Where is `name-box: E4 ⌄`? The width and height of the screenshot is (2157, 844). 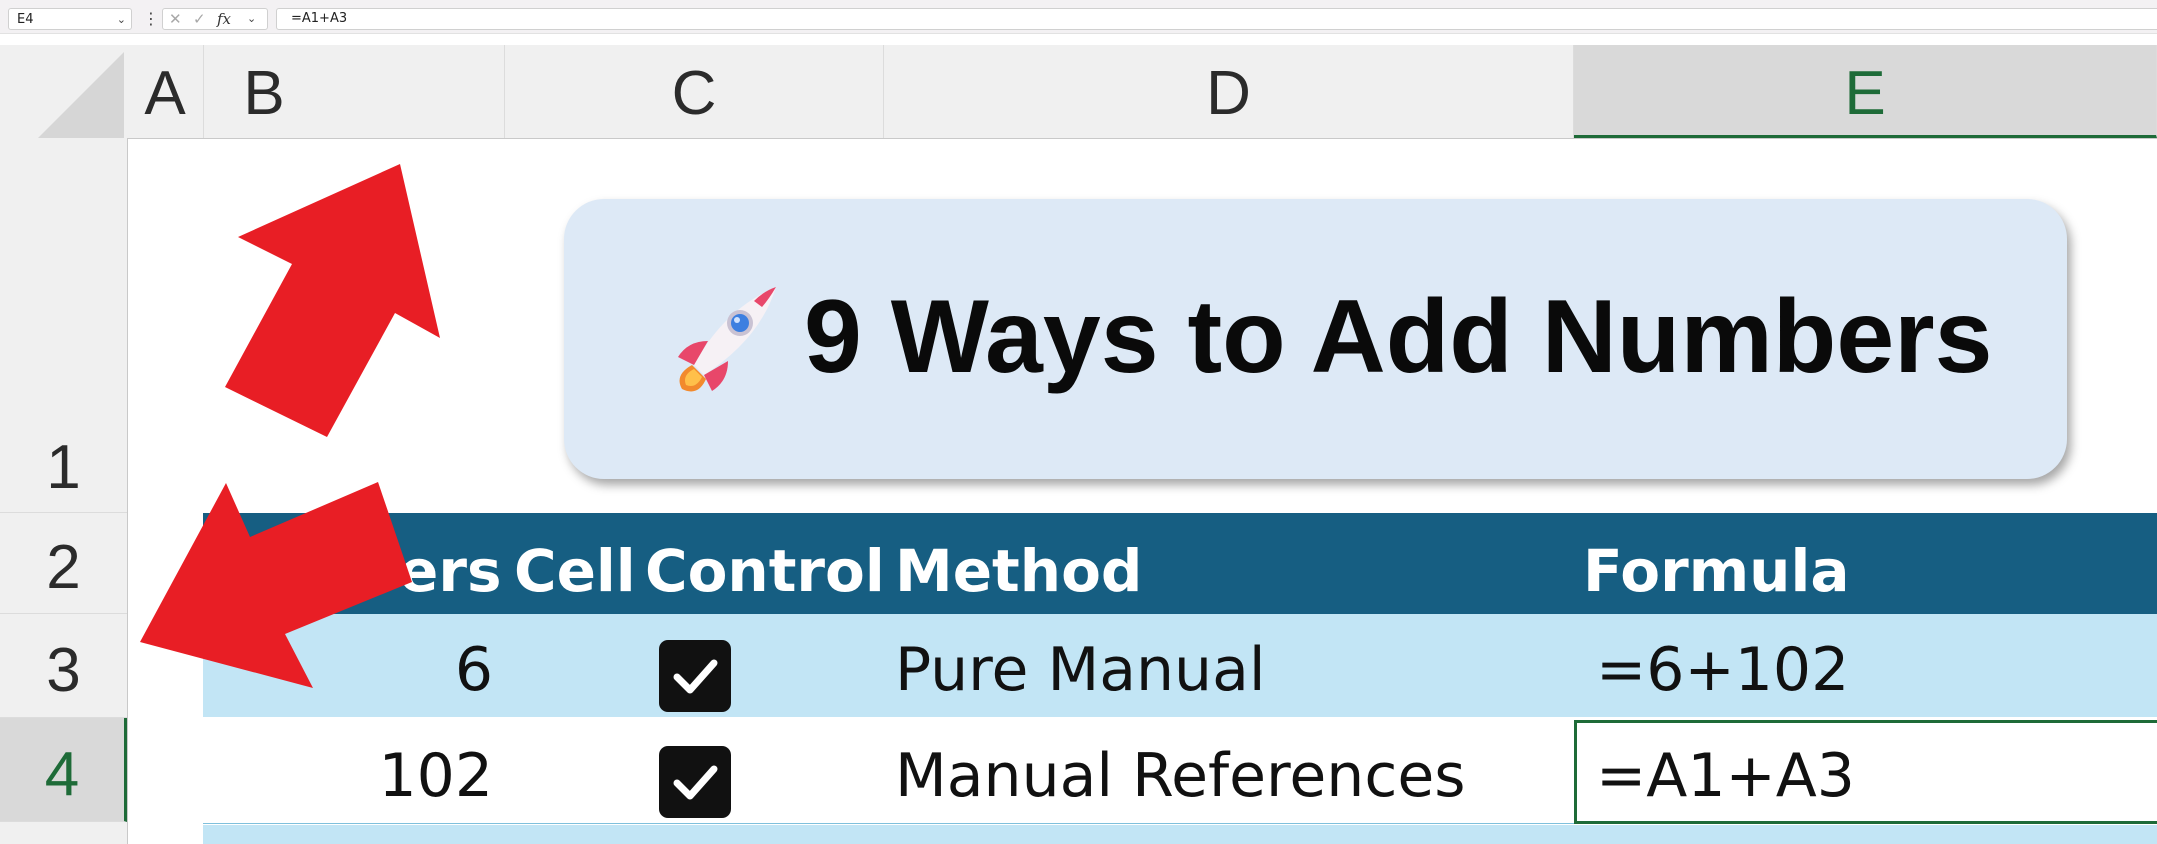
name-box: E4 ⌄ is located at coordinates (70, 19).